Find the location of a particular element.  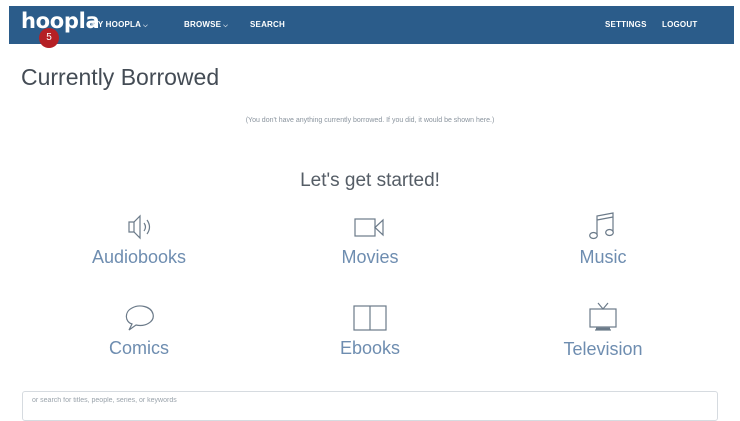

category-label: Ebooks is located at coordinates (370, 348).